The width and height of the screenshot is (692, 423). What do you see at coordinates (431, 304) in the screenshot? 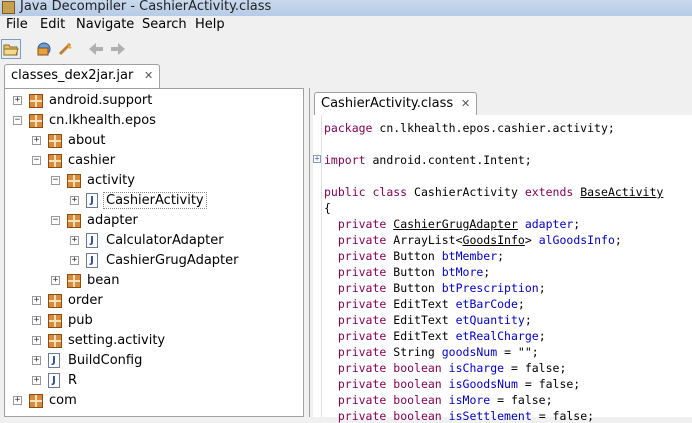
I see `field-declaration: private EditText etBarCode;` at bounding box center [431, 304].